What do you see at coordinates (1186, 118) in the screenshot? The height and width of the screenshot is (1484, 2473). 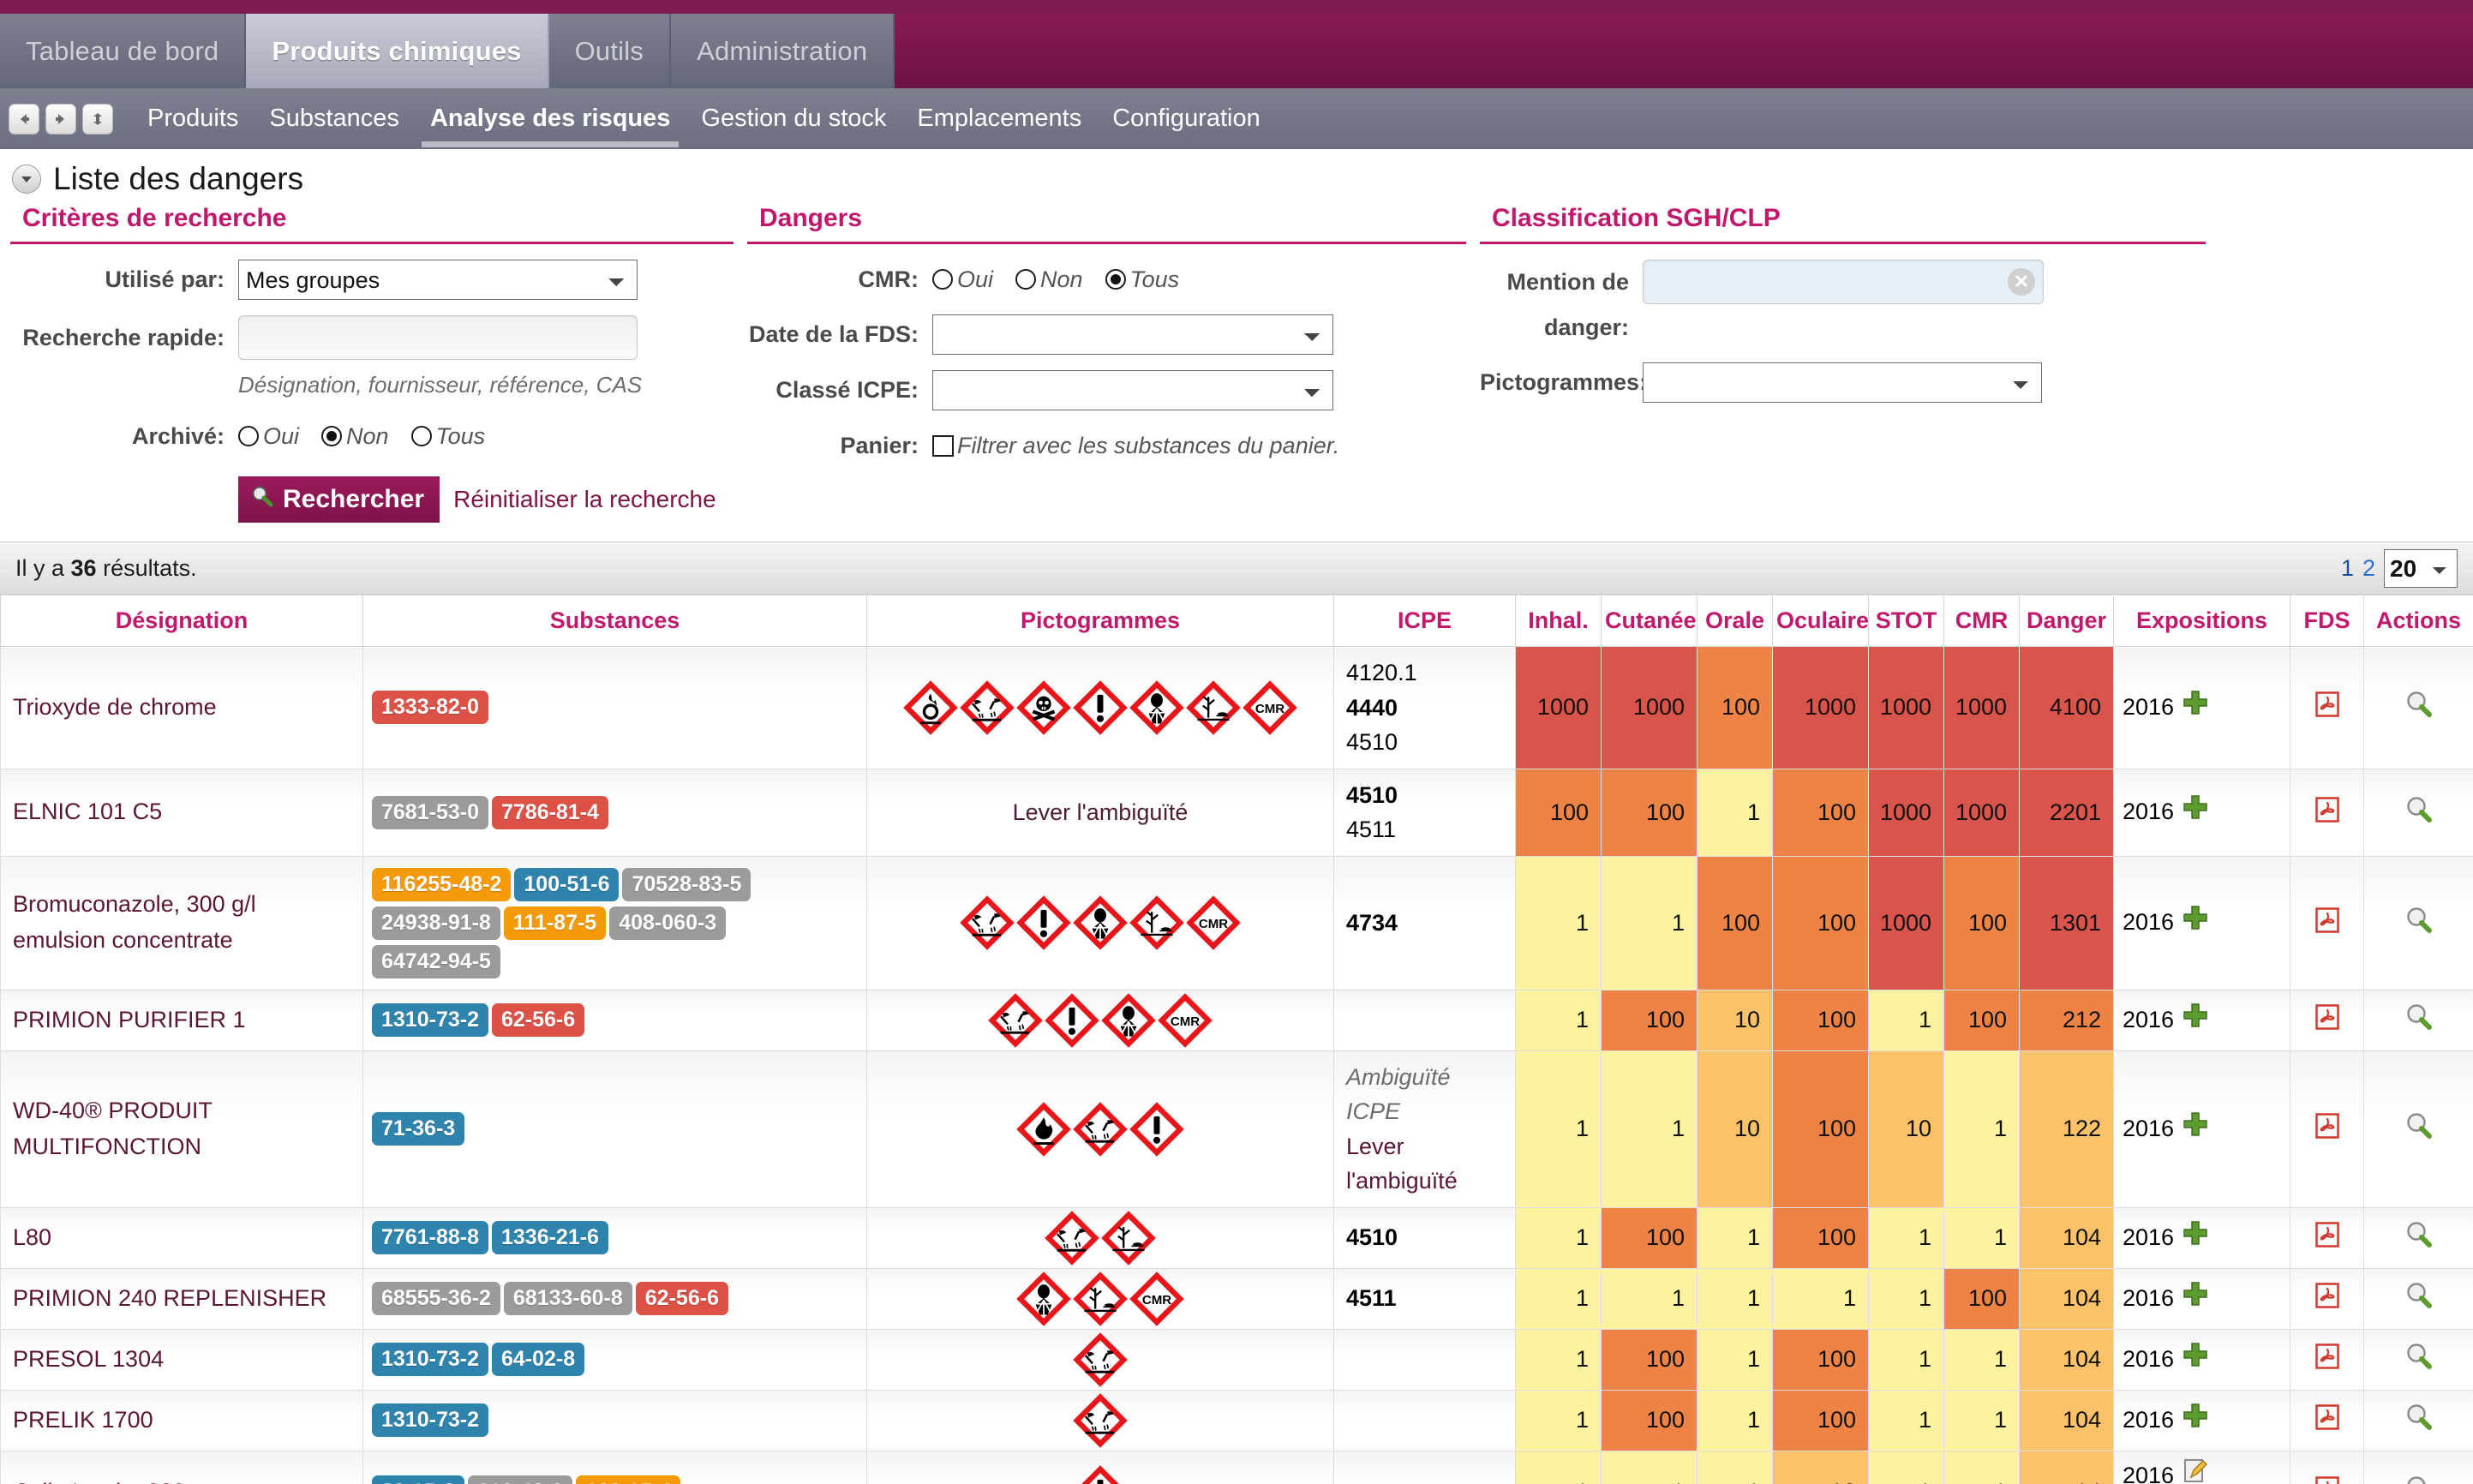 I see `subnav-item-configuration: Configuration` at bounding box center [1186, 118].